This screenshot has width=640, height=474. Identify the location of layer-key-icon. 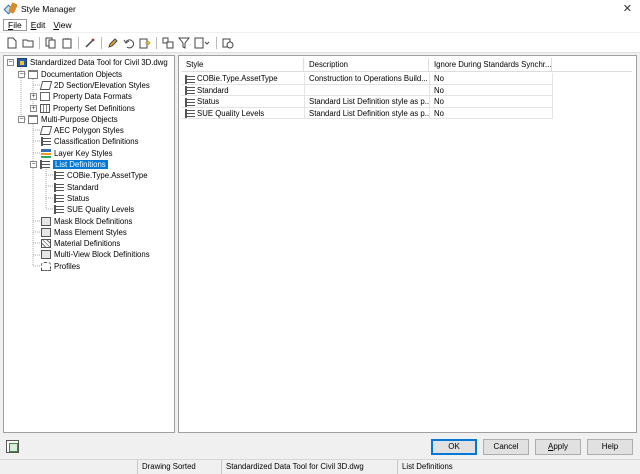
(46, 153).